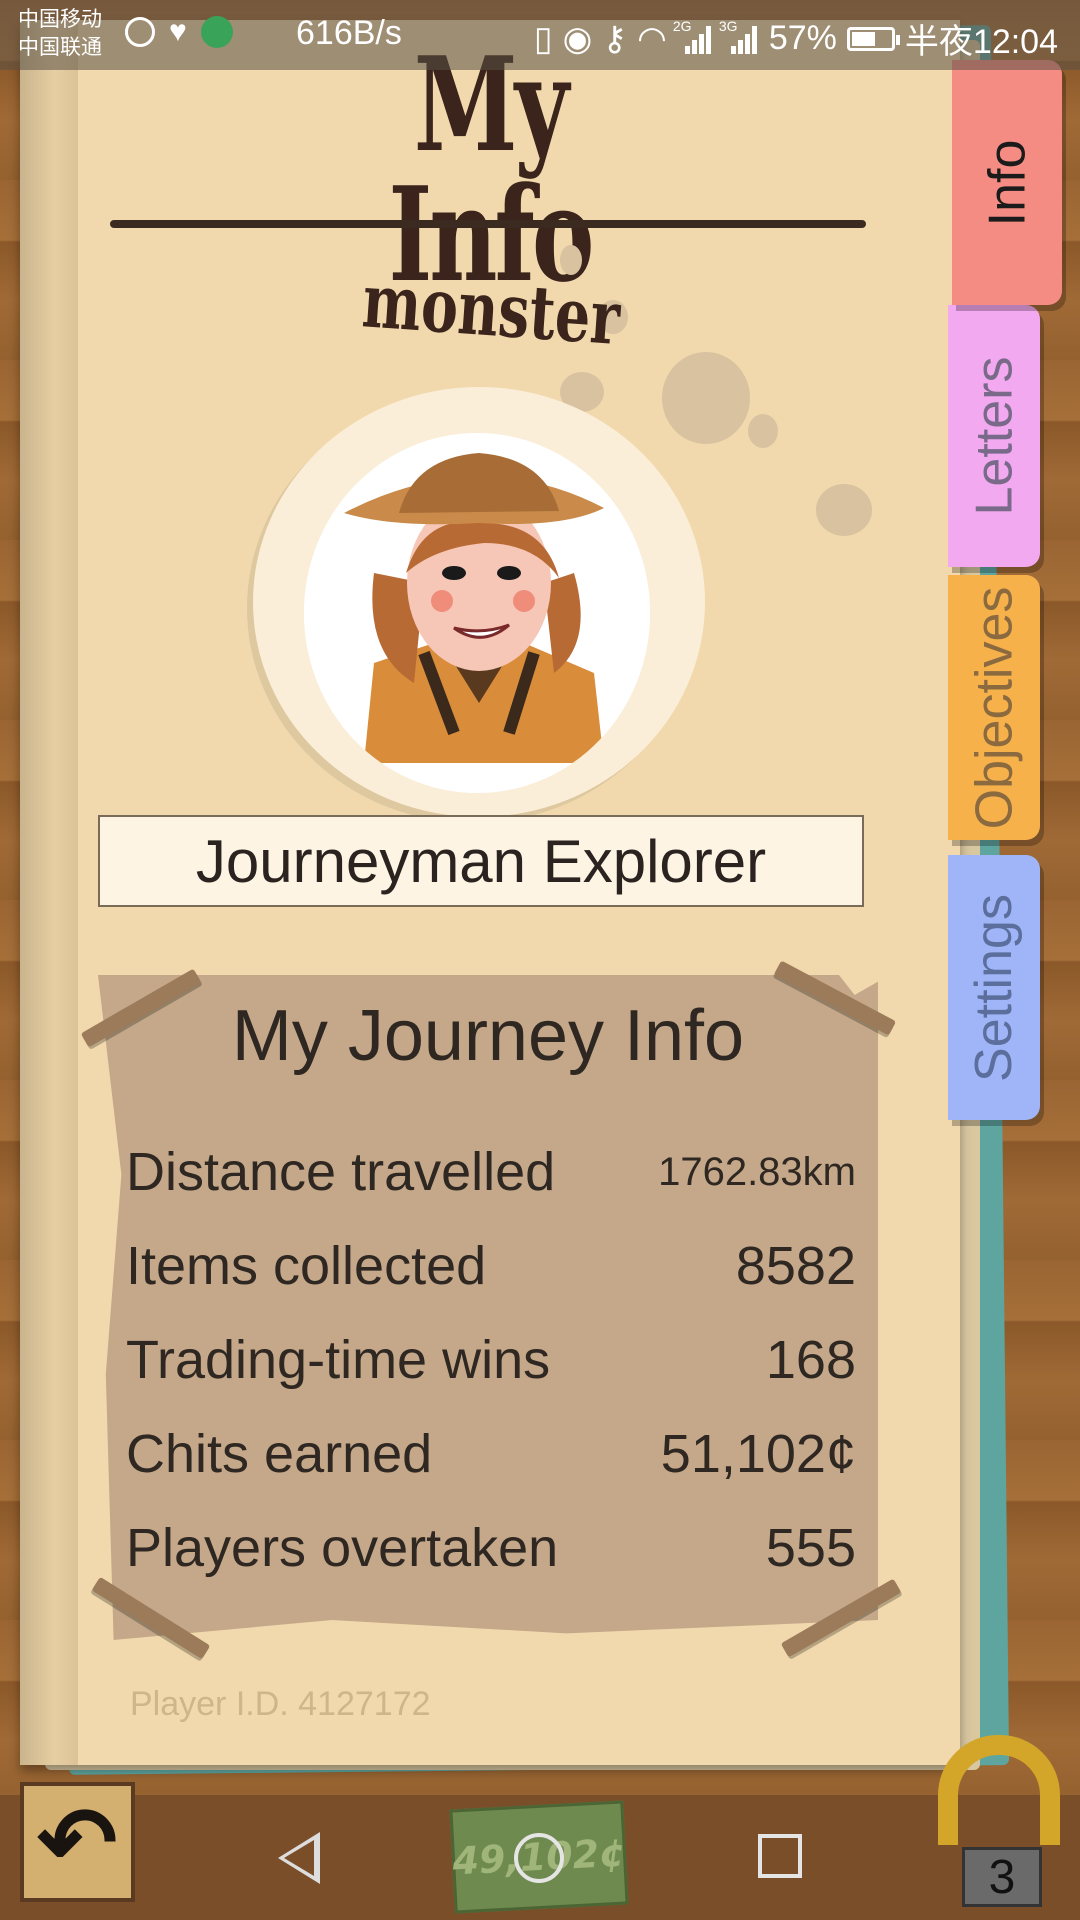 The height and width of the screenshot is (1920, 1080). I want to click on stat-label: Distance travelled, so click(341, 1172).